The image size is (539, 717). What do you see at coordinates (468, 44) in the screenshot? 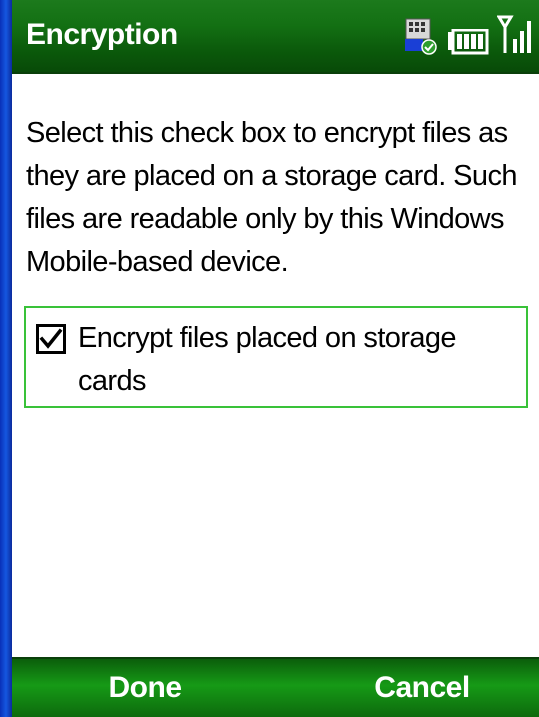
I see `battery-icon` at bounding box center [468, 44].